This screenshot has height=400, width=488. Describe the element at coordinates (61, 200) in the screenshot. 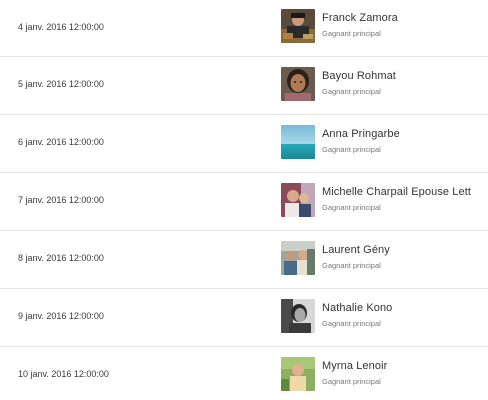

I see `winner-date: 7 janv. 2016 12:00:00` at that location.